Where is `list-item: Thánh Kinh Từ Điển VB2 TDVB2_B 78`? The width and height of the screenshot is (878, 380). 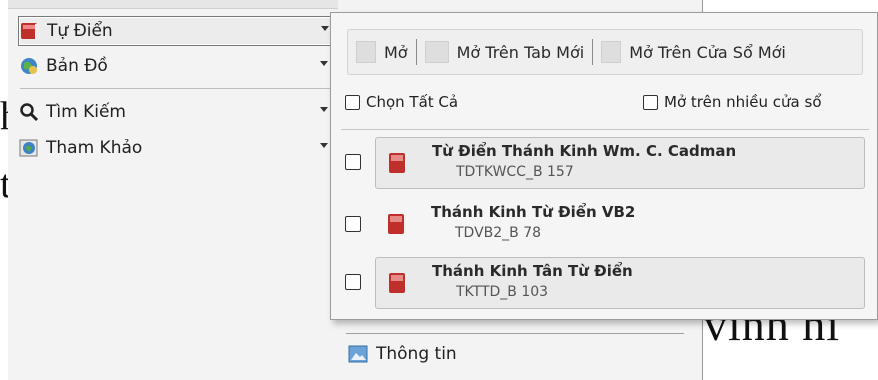 list-item: Thánh Kinh Từ Điển VB2 TDVB2_B 78 is located at coordinates (604, 226).